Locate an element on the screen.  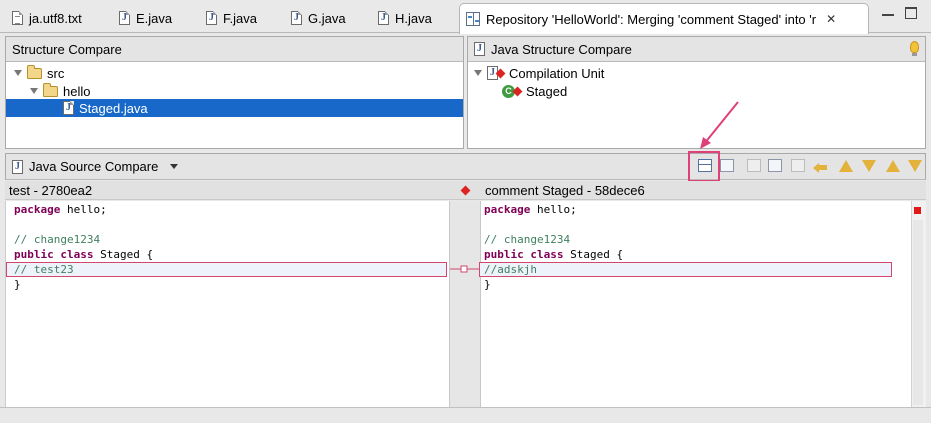
previous-difference-button is located at coordinates (868, 165).